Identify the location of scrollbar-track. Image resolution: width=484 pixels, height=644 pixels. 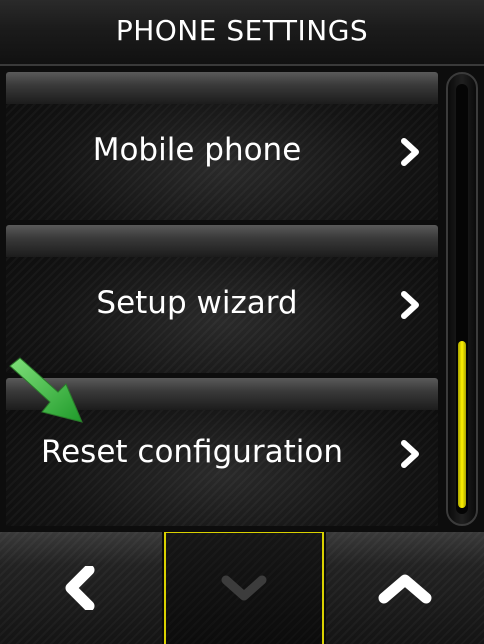
(462, 299).